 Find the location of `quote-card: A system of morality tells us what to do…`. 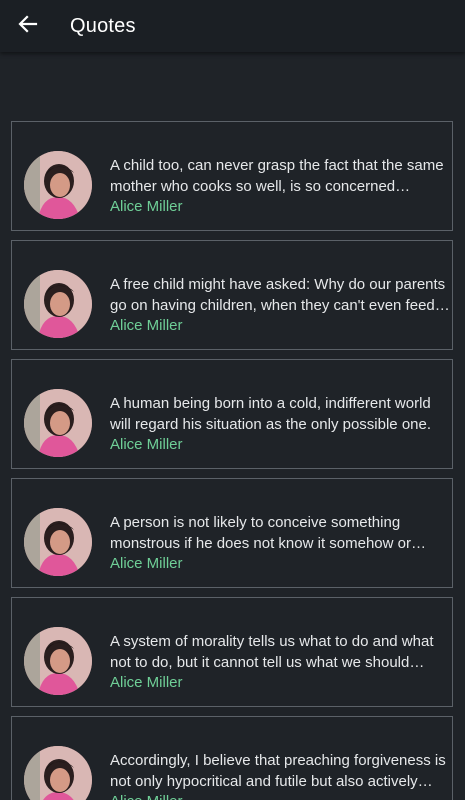

quote-card: A system of morality tells us what to do… is located at coordinates (232, 652).